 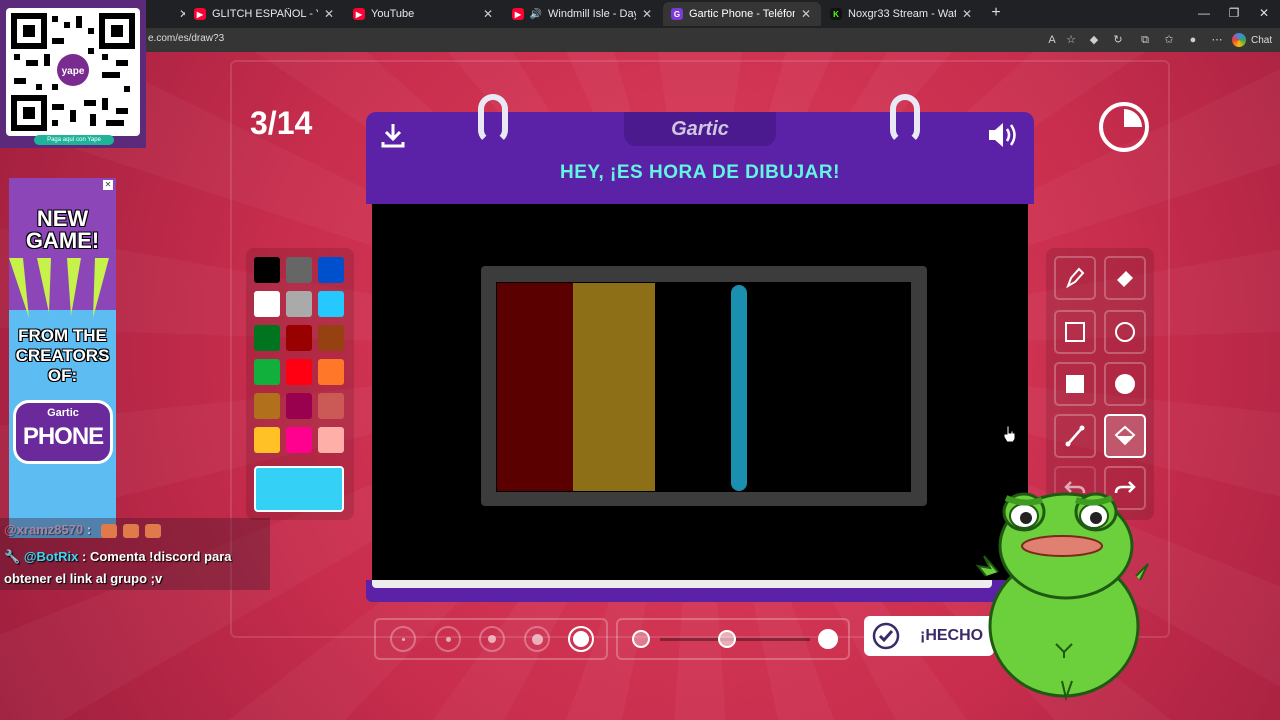 What do you see at coordinates (1234, 13) in the screenshot?
I see `restore-icon: ❐` at bounding box center [1234, 13].